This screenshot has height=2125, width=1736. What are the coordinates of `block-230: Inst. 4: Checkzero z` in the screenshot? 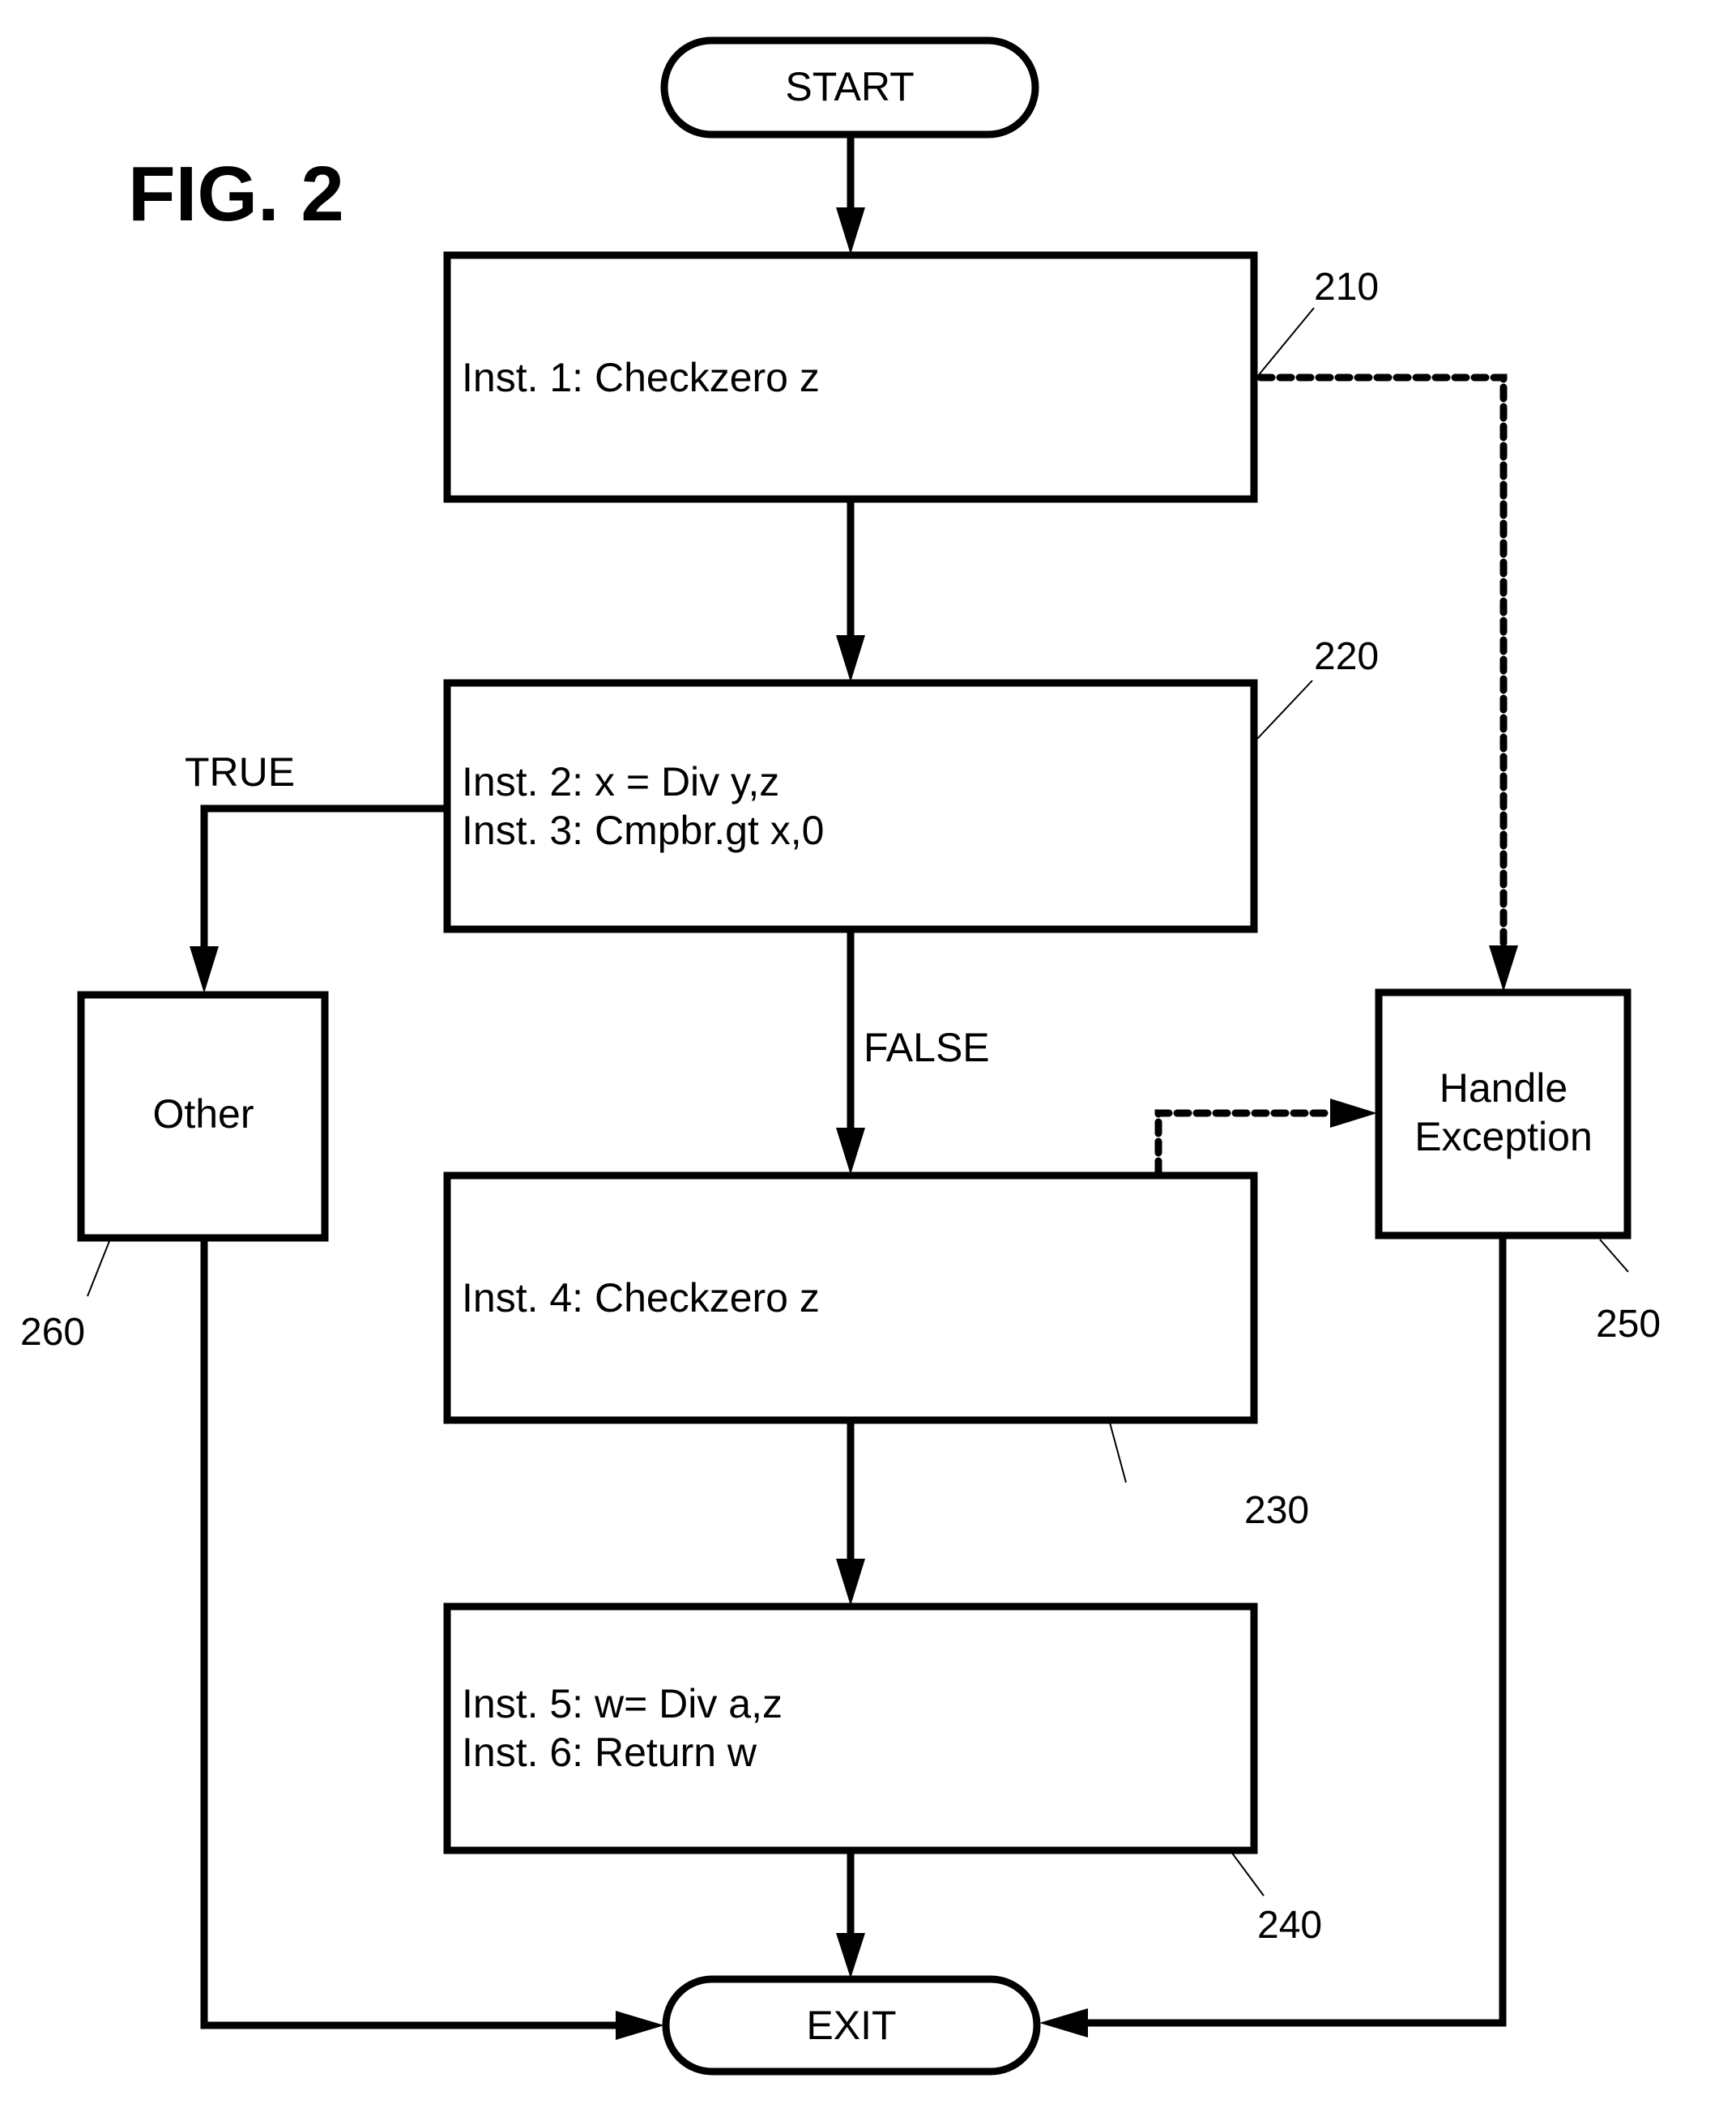 It's located at (850, 1298).